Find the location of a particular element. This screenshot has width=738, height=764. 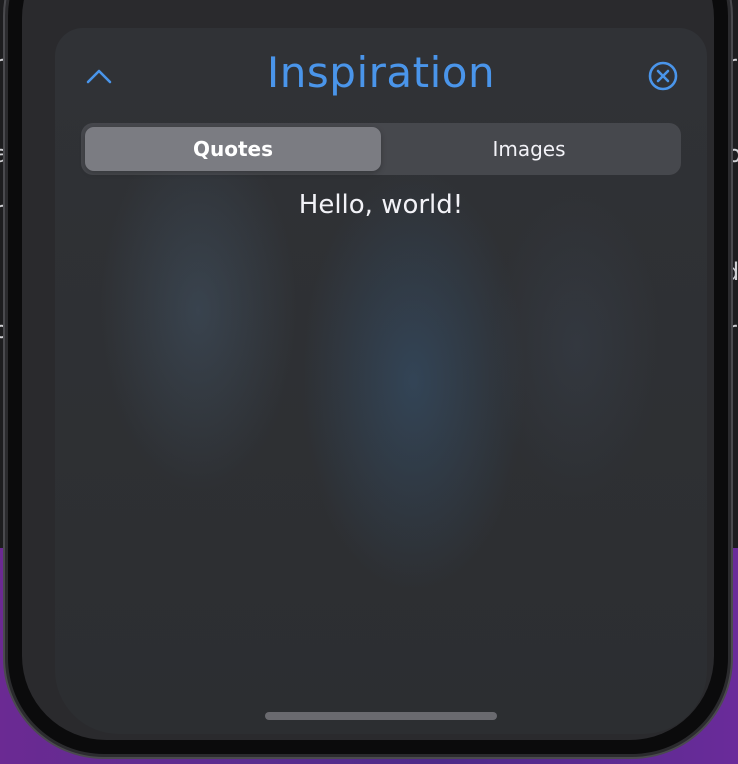

content-text: Hello, world! is located at coordinates (381, 205).